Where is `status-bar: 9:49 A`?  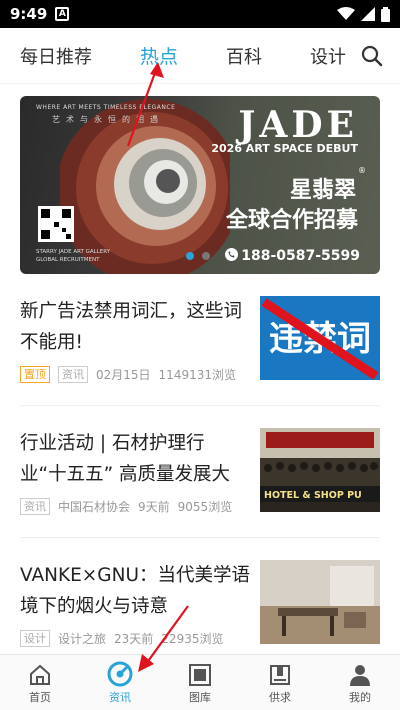 status-bar: 9:49 A is located at coordinates (200, 14).